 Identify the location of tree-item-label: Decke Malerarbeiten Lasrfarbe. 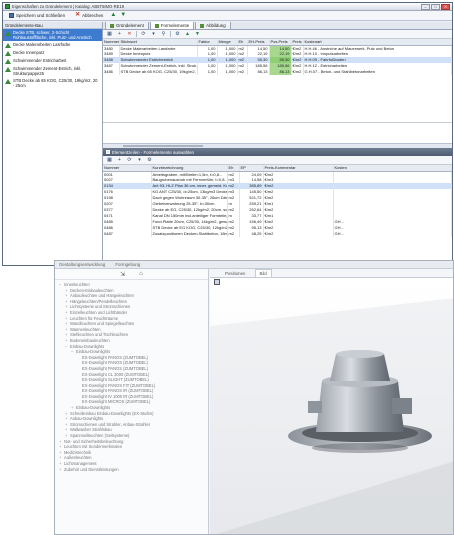
(42, 44).